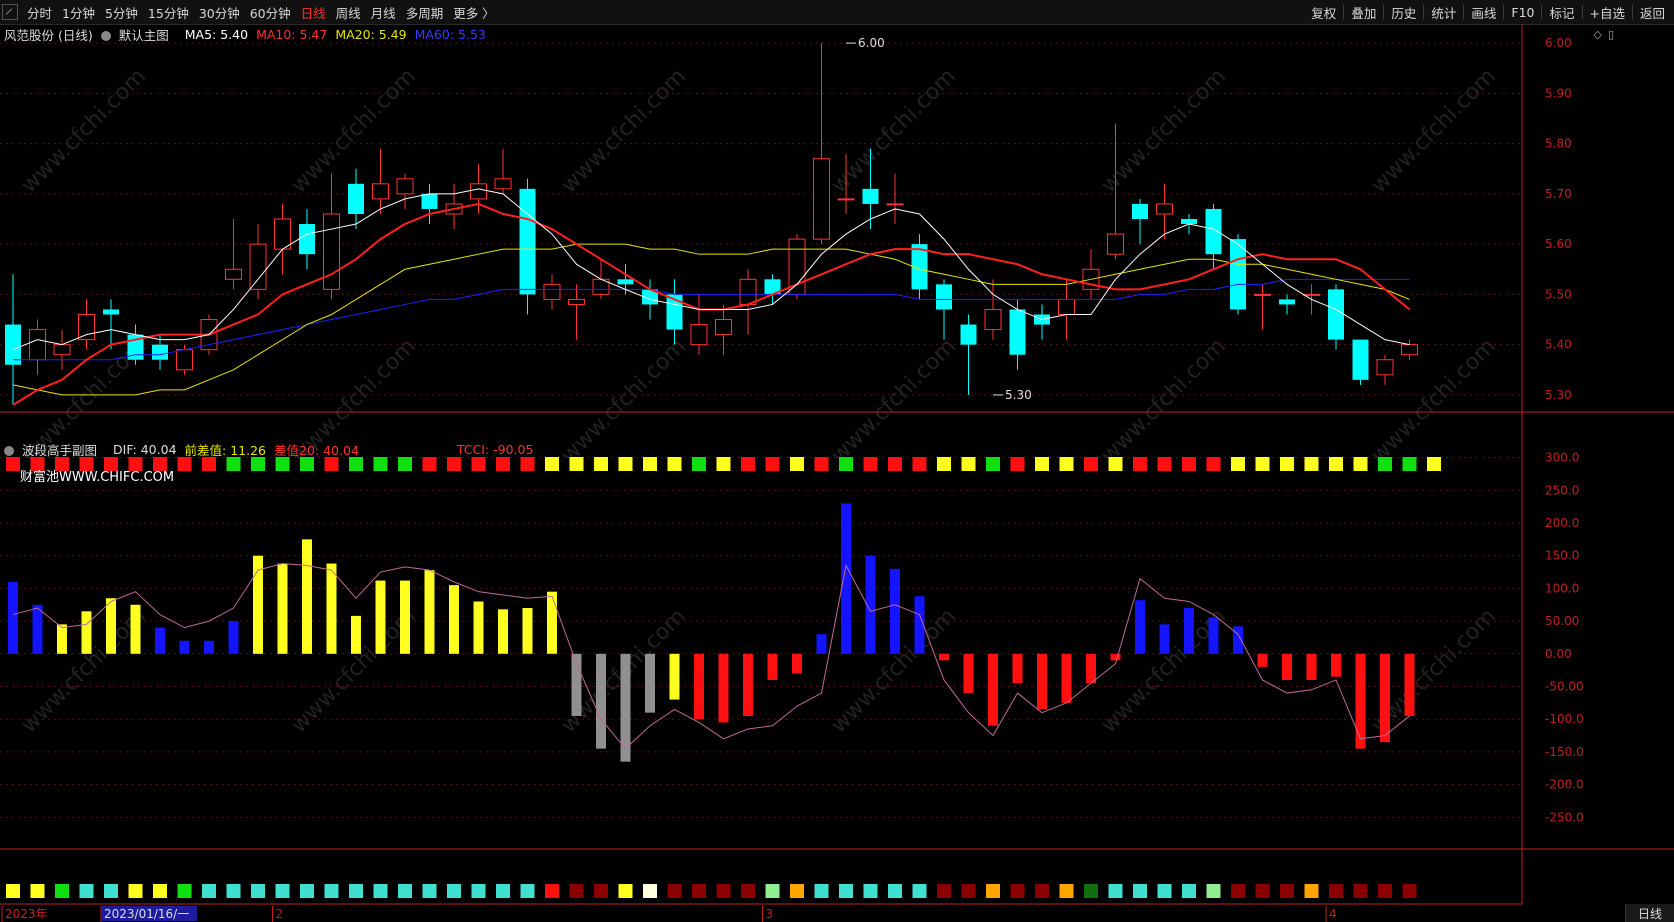  Describe the element at coordinates (219, 12) in the screenshot. I see `period-tab-4: 30分钟` at that location.